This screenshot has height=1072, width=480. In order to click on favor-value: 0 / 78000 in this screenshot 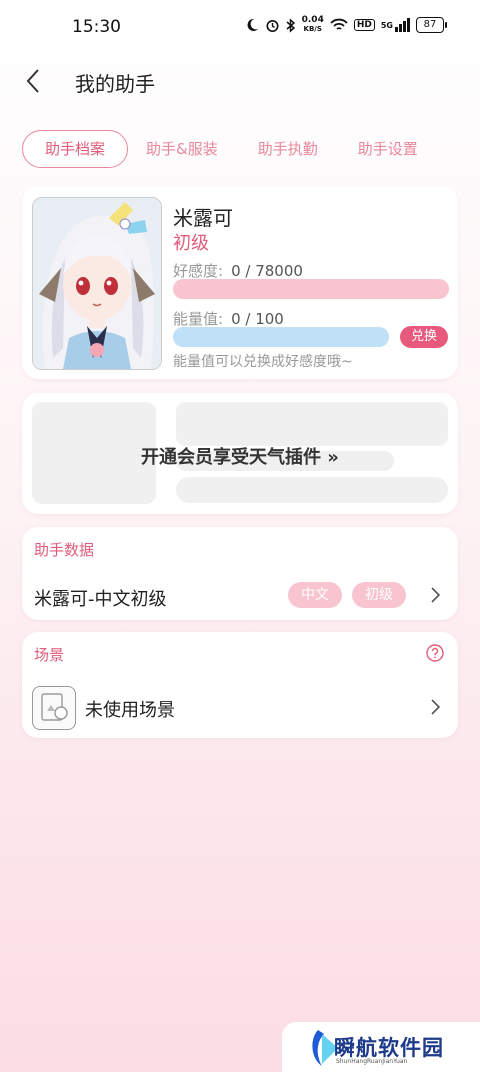, I will do `click(267, 271)`.